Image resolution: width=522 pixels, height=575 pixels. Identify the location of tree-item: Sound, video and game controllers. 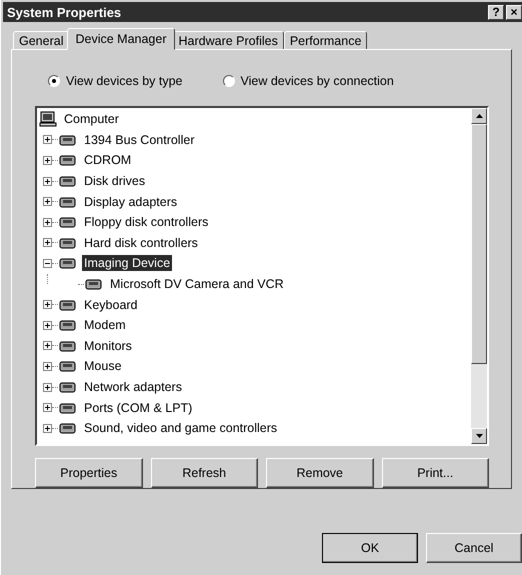
(181, 428).